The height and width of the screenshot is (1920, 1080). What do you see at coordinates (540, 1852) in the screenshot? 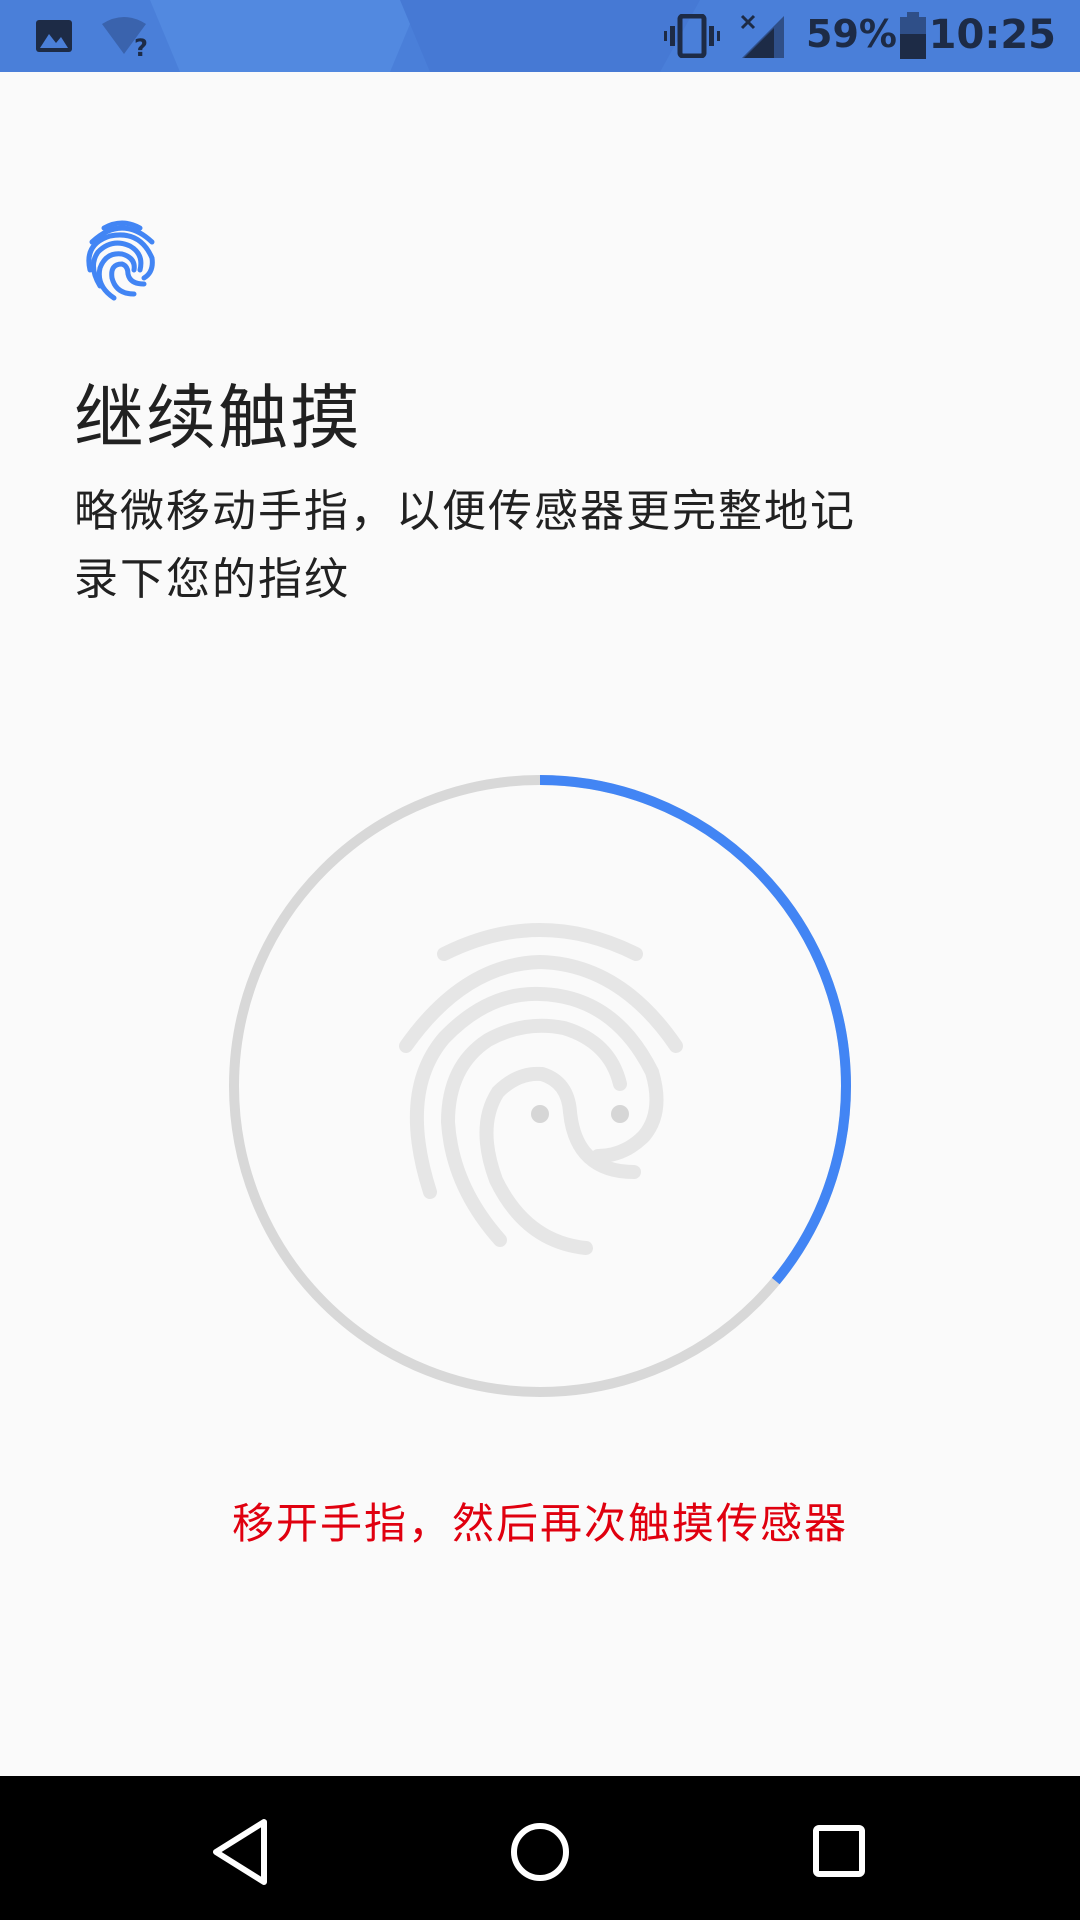
I see `home-button` at bounding box center [540, 1852].